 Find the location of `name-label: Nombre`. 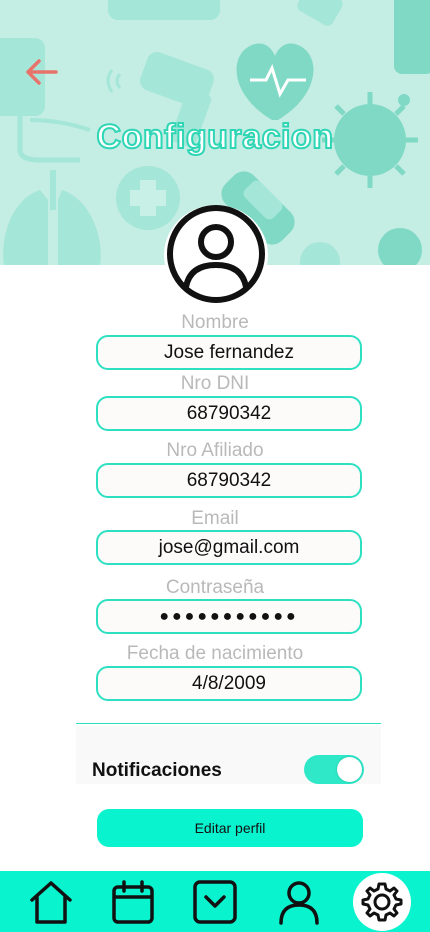

name-label: Nombre is located at coordinates (215, 322).